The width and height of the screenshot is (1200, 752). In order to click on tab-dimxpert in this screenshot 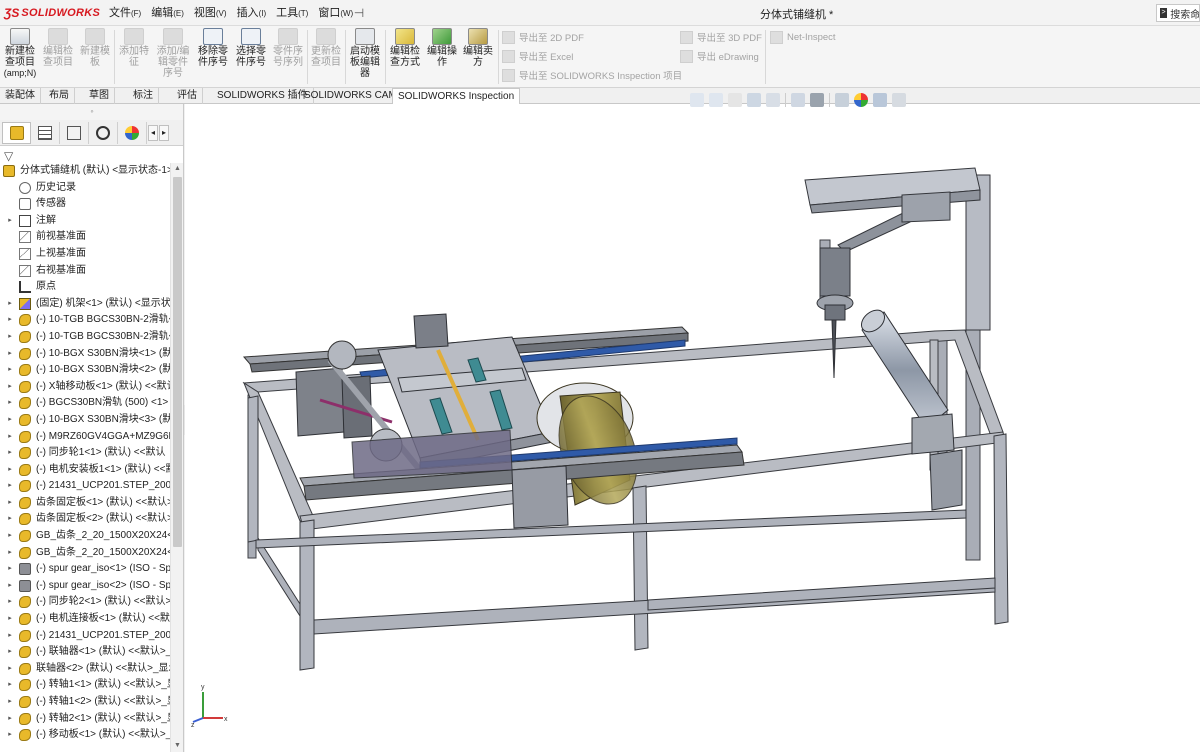, I will do `click(103, 132)`.